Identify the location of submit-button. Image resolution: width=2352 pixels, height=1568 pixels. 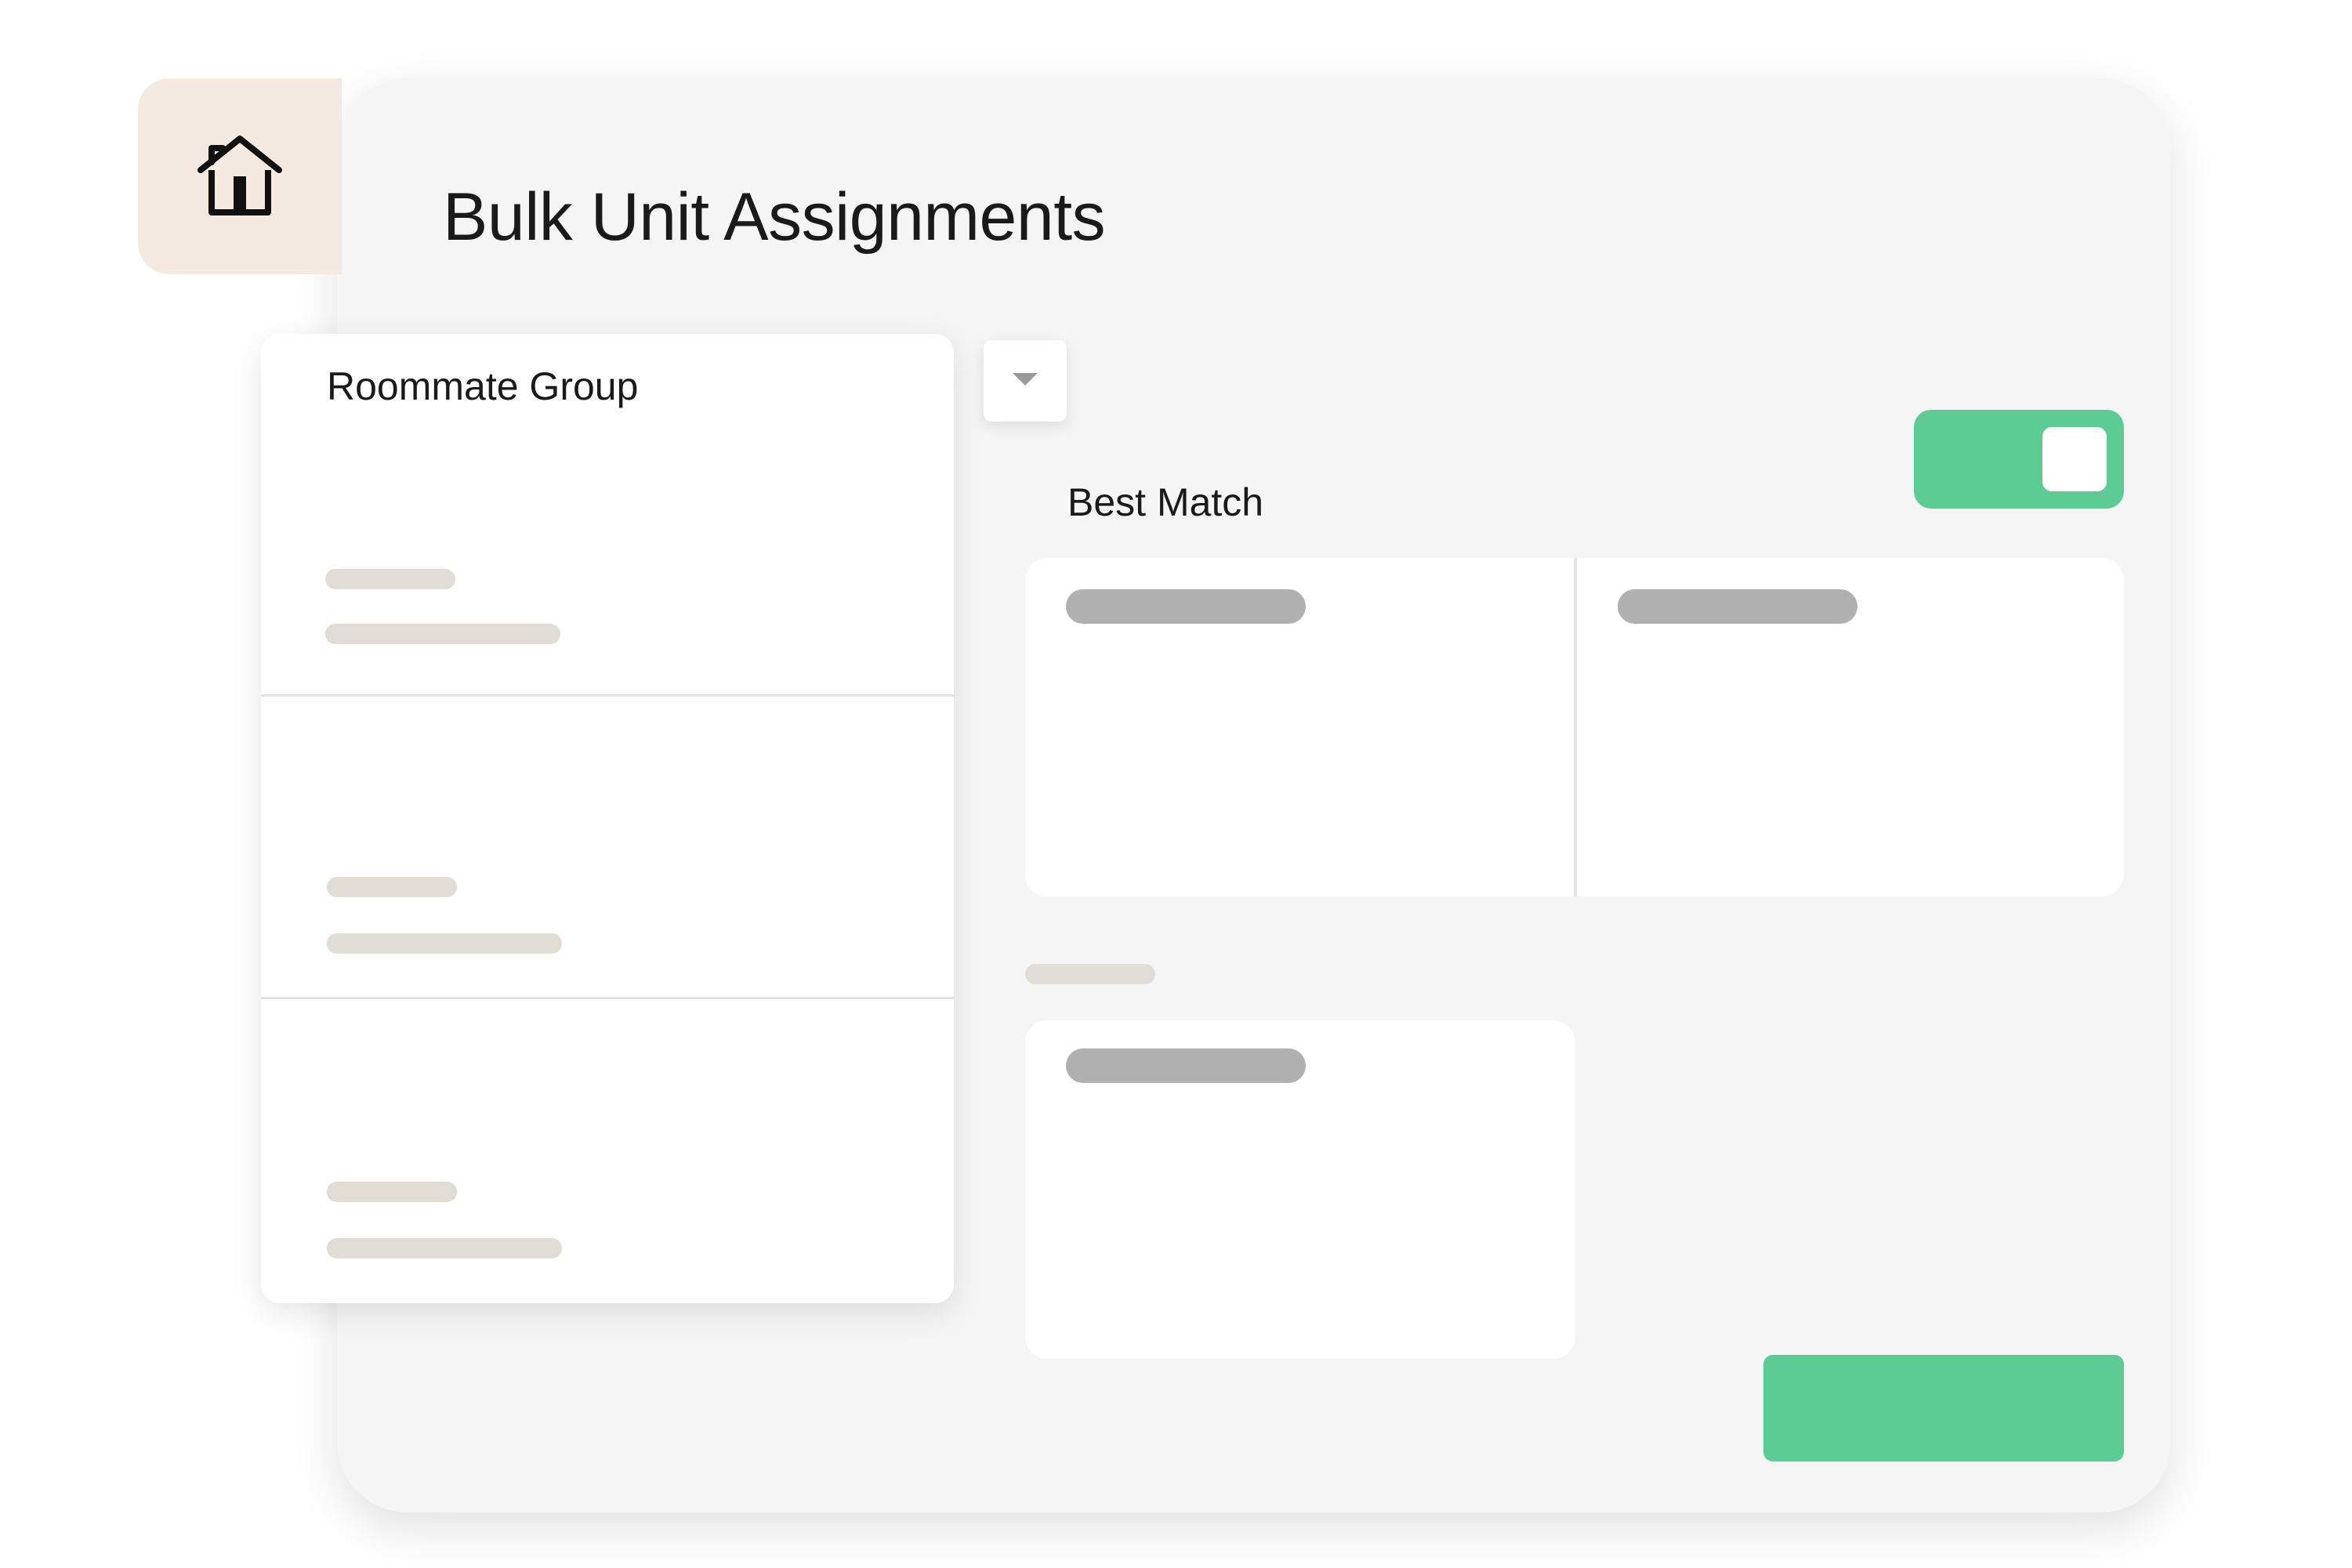
(1944, 1408).